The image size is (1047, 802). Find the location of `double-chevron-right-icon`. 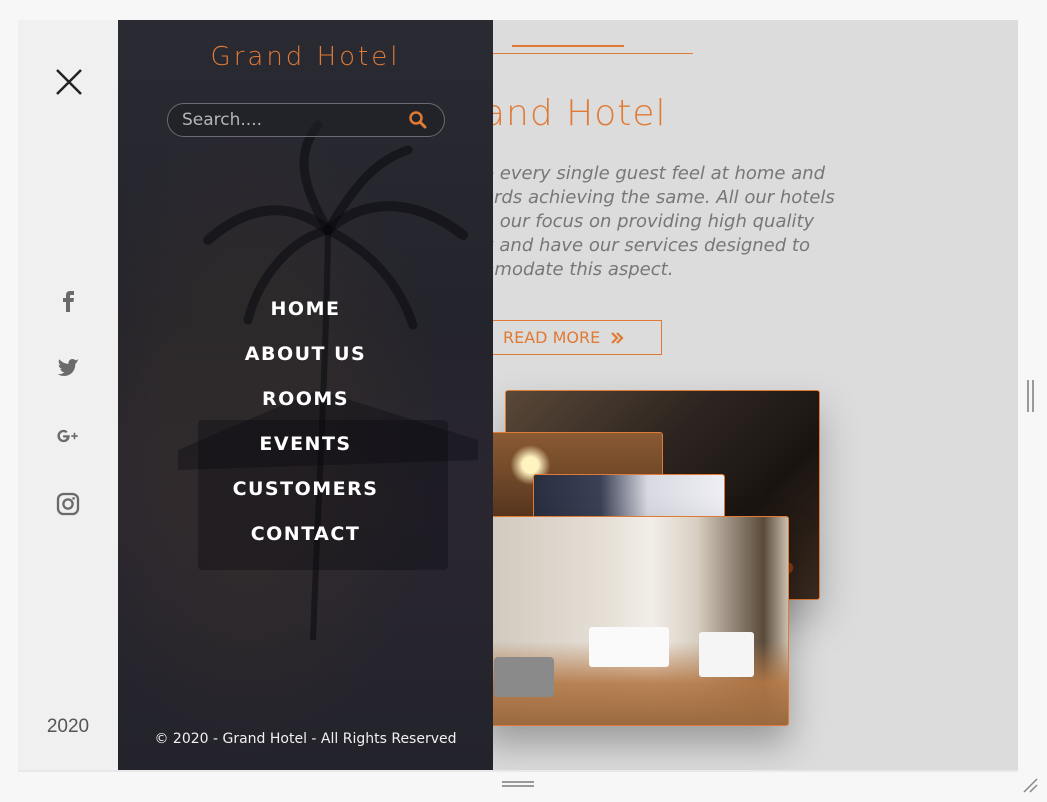

double-chevron-right-icon is located at coordinates (617, 337).